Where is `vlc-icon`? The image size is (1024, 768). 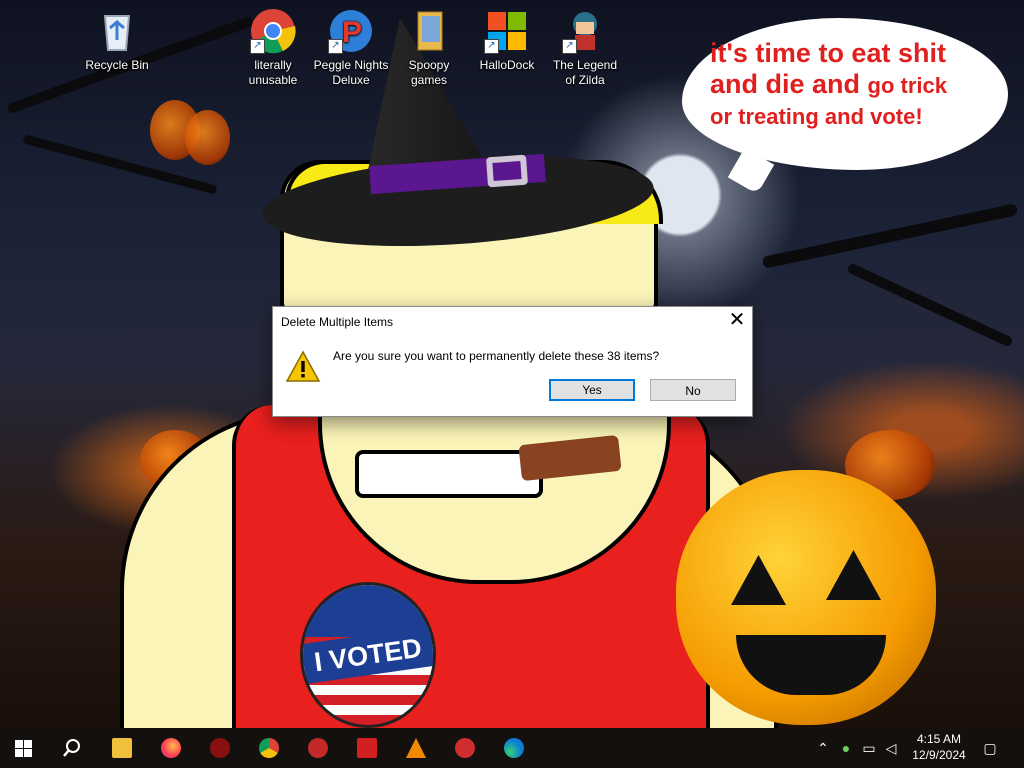
vlc-icon is located at coordinates (416, 748).